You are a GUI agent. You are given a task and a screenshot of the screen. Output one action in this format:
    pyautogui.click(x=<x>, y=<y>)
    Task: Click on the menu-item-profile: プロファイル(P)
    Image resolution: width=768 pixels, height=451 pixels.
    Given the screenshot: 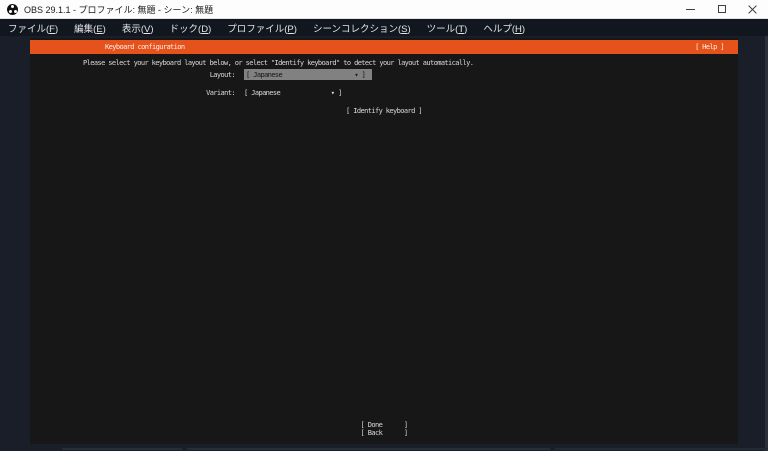 What is the action you would take?
    pyautogui.click(x=262, y=28)
    